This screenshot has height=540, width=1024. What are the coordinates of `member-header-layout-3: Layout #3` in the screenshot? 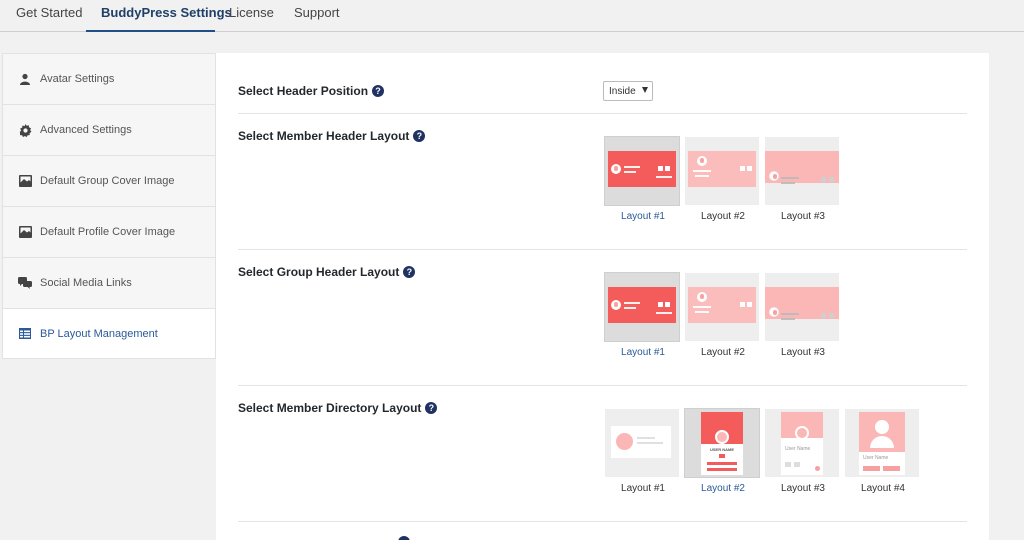 It's located at (803, 179).